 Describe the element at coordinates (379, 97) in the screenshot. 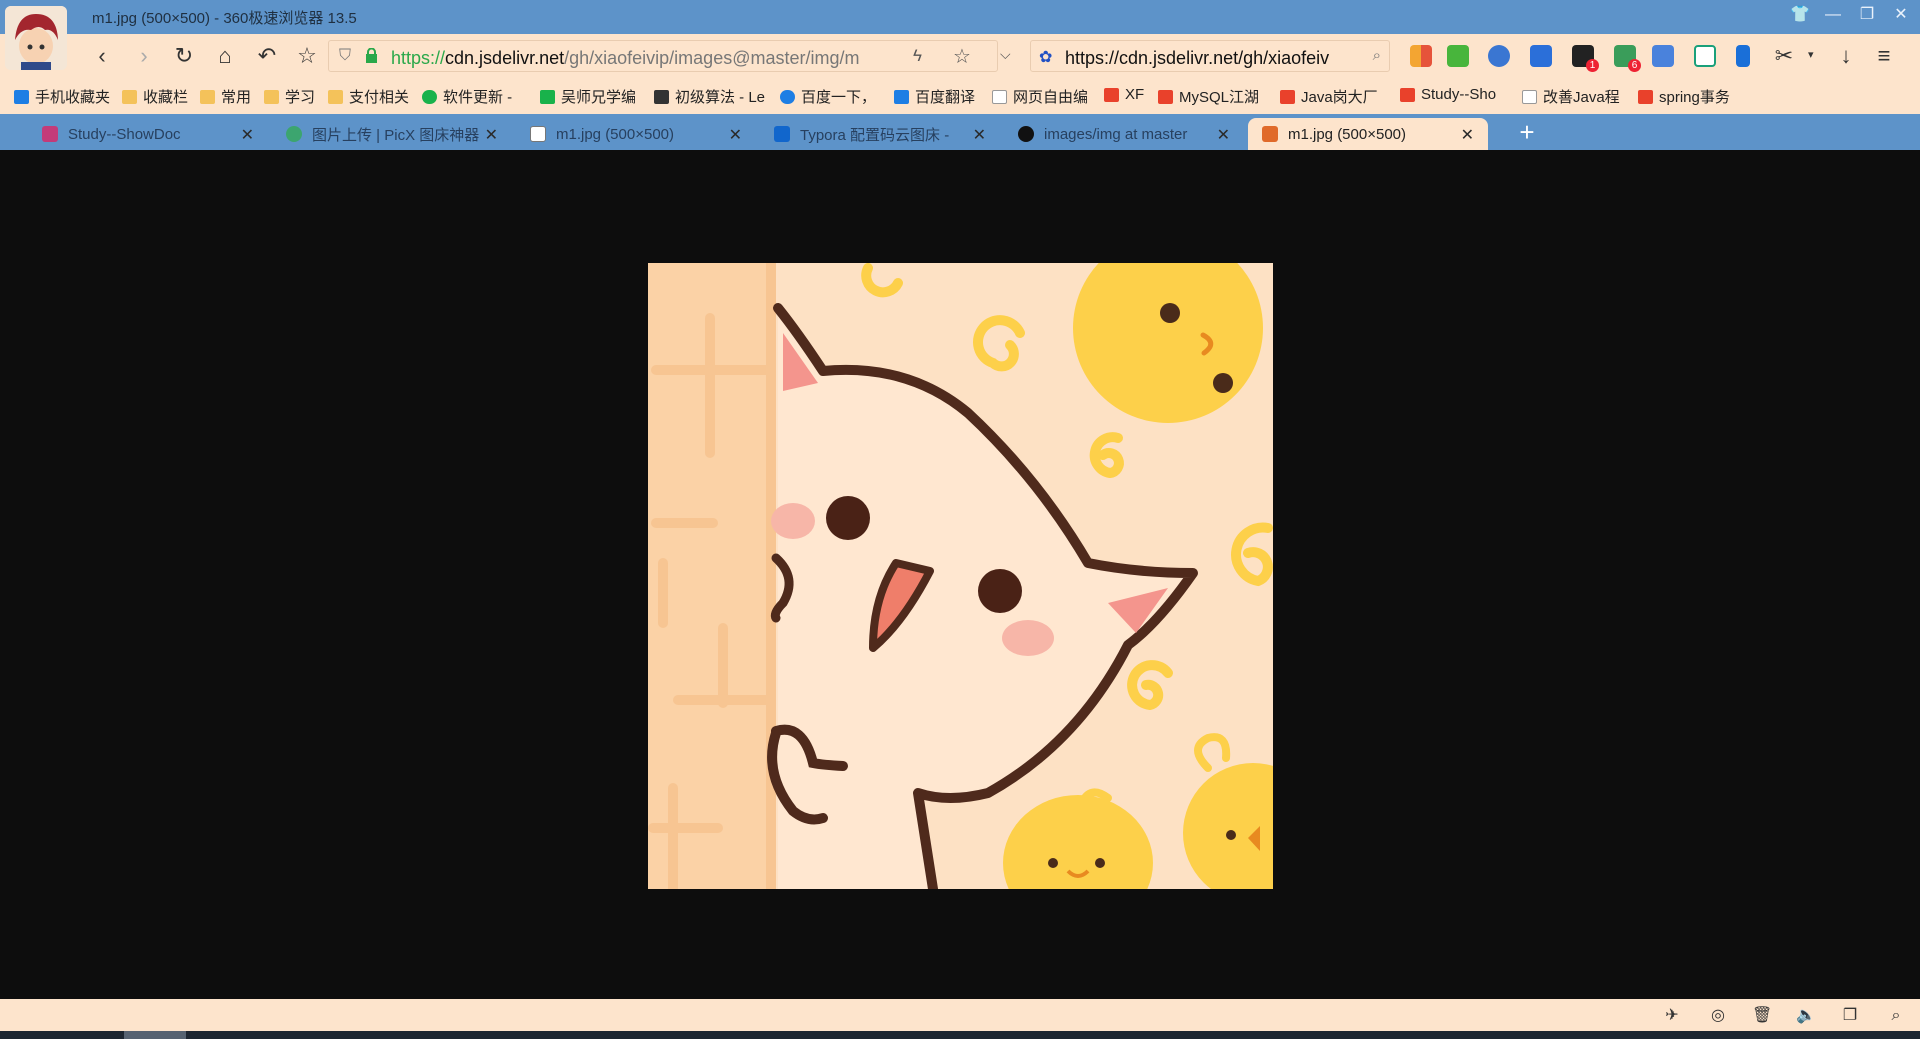

I see `bookmark-label: 支付相关` at that location.